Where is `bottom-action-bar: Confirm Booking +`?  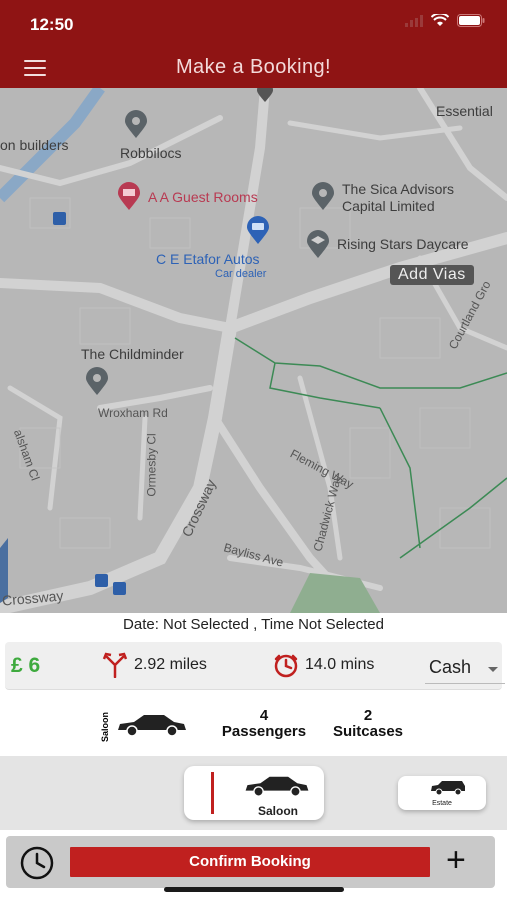
bottom-action-bar: Confirm Booking + is located at coordinates (250, 862).